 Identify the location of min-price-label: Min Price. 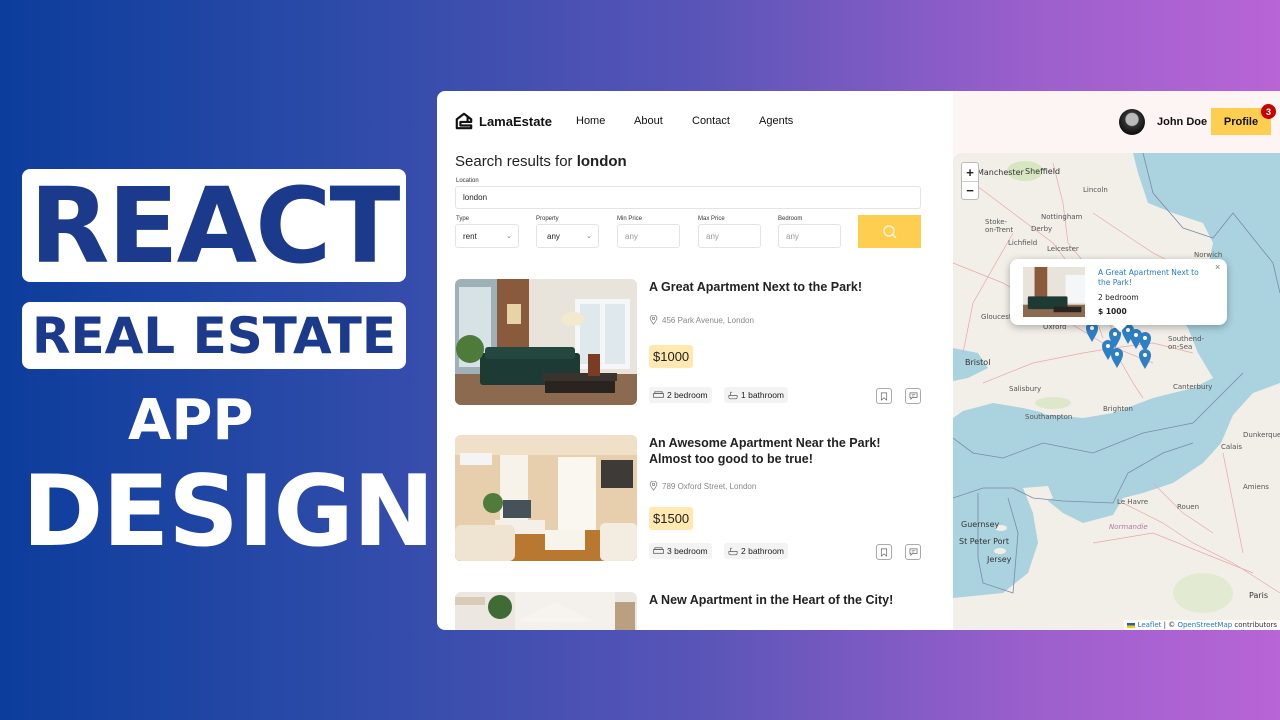
(630, 219).